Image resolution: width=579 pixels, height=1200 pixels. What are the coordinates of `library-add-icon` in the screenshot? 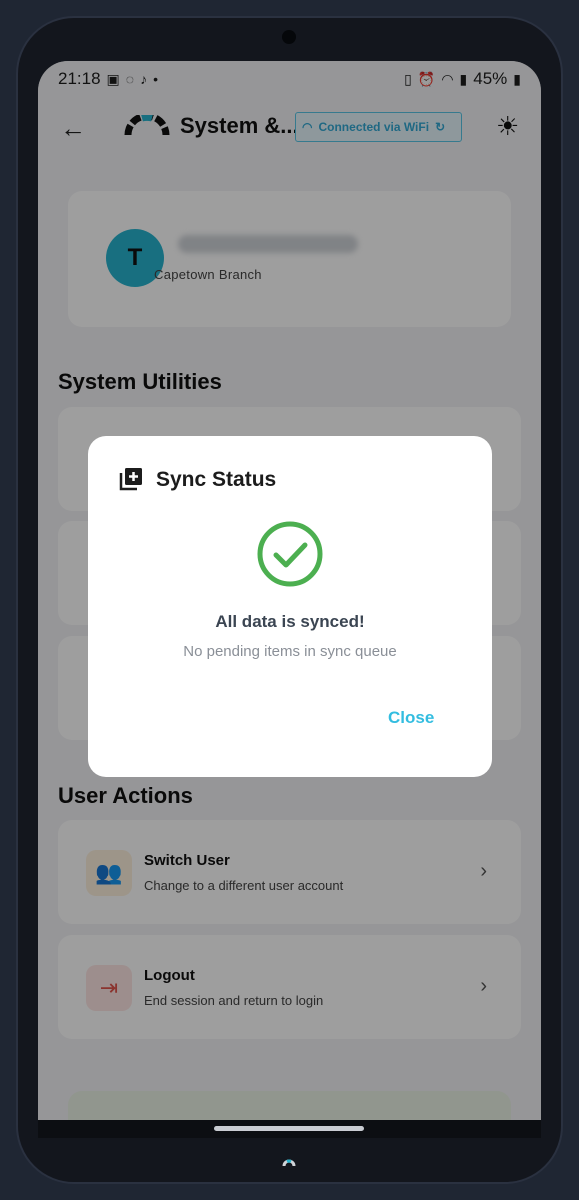 It's located at (130, 479).